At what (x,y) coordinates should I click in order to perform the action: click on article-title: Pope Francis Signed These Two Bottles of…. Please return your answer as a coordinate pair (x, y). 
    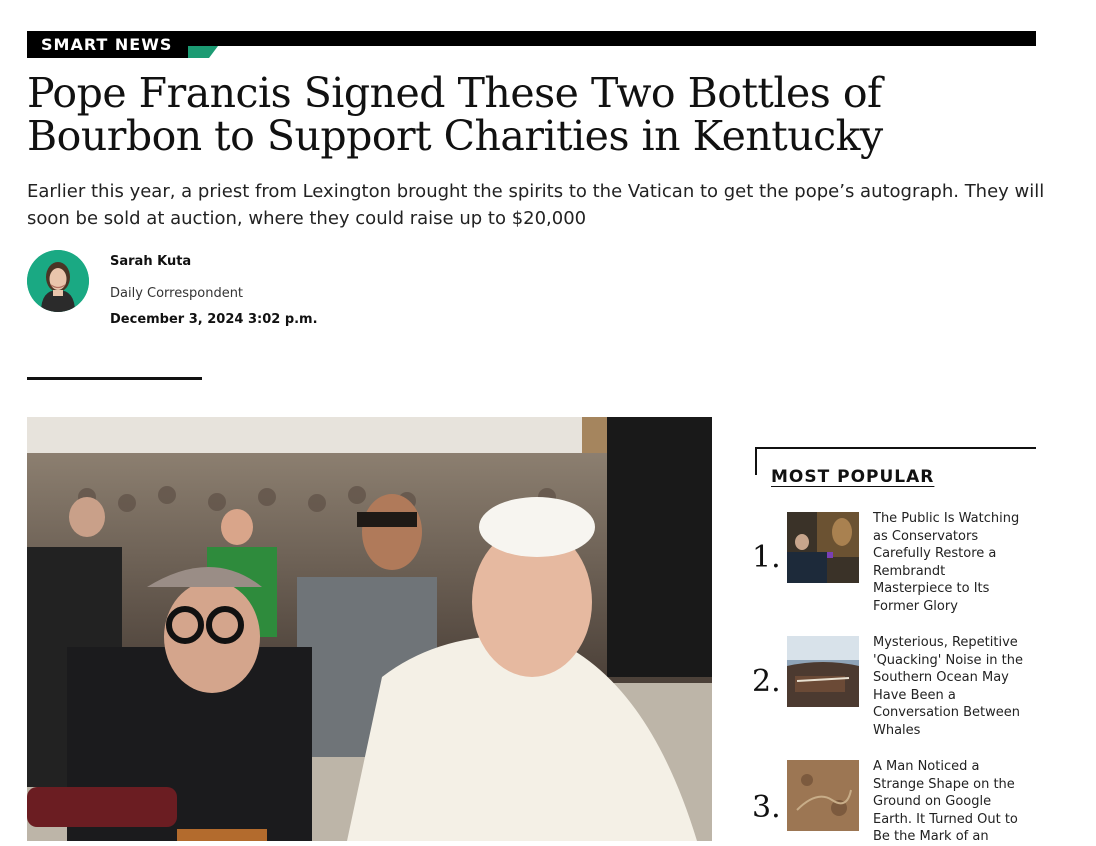
    Looking at the image, I should click on (455, 114).